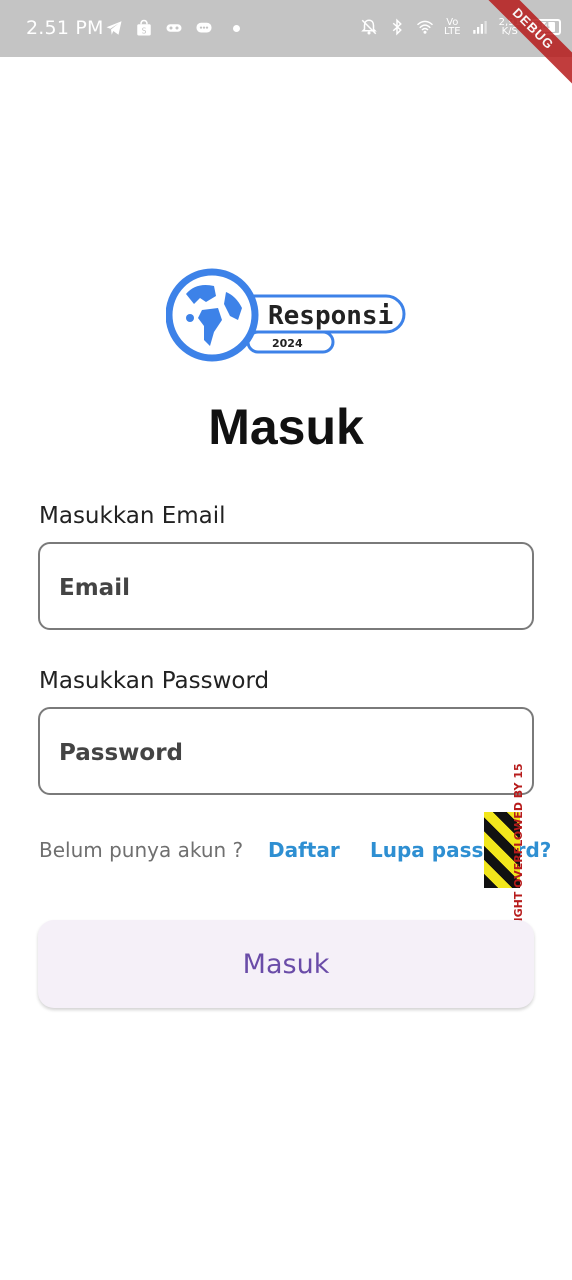  What do you see at coordinates (286, 964) in the screenshot?
I see `login-button: Masuk` at bounding box center [286, 964].